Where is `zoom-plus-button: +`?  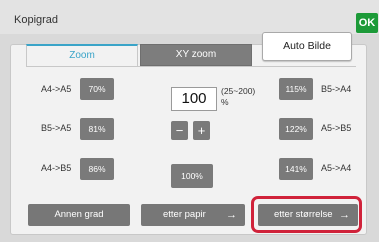 zoom-plus-button: + is located at coordinates (201, 130).